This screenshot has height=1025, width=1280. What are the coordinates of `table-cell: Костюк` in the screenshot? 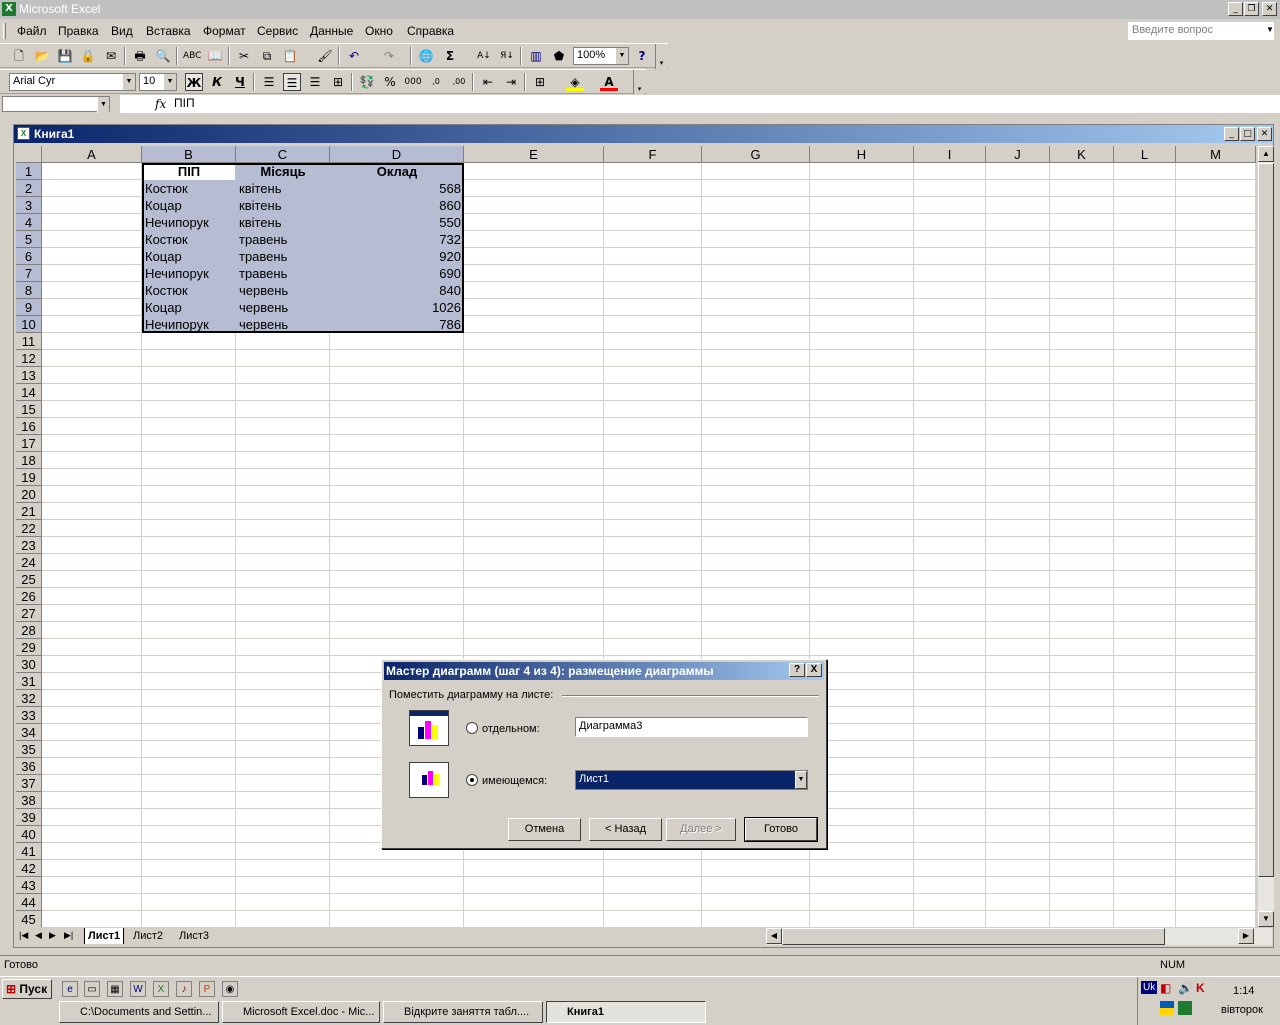 It's located at (189, 188).